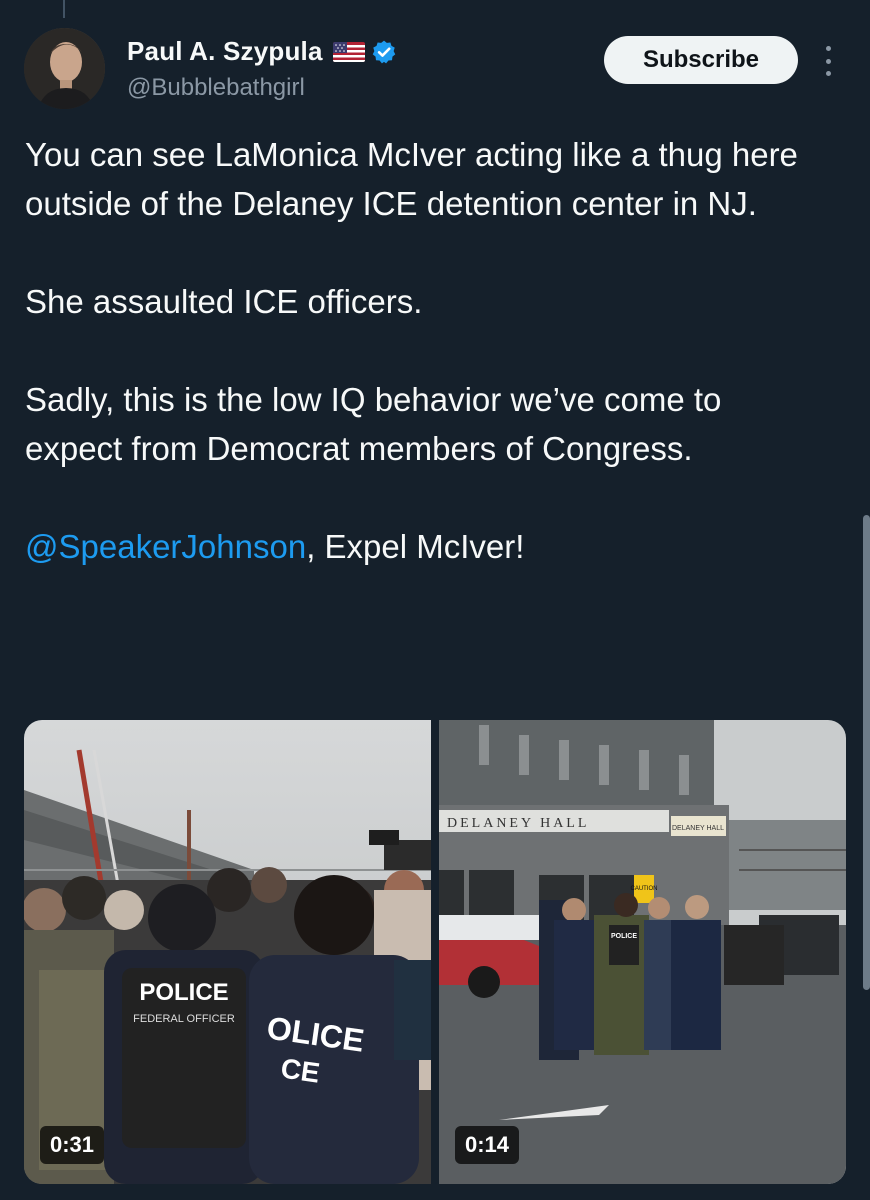 The width and height of the screenshot is (870, 1200). Describe the element at coordinates (224, 301) in the screenshot. I see `tweet-paragraph: She assaulted ICE officers.` at that location.